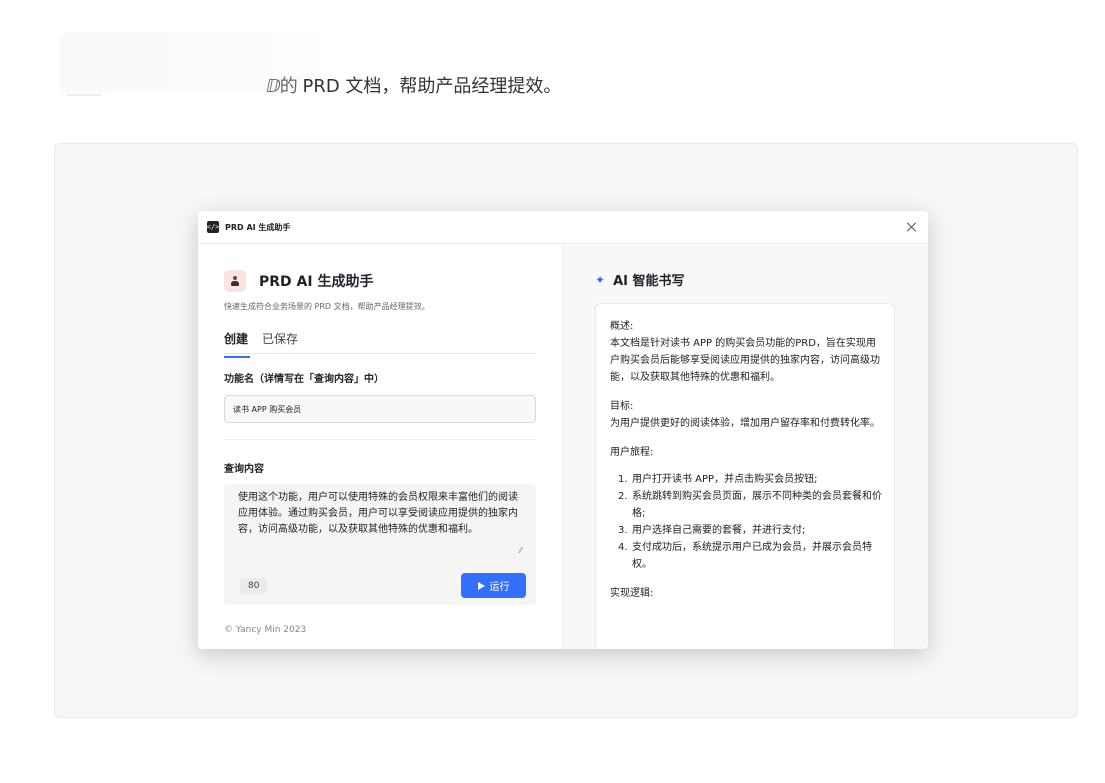 This screenshot has height=783, width=1105. I want to click on run-button-label: 运行, so click(499, 587).